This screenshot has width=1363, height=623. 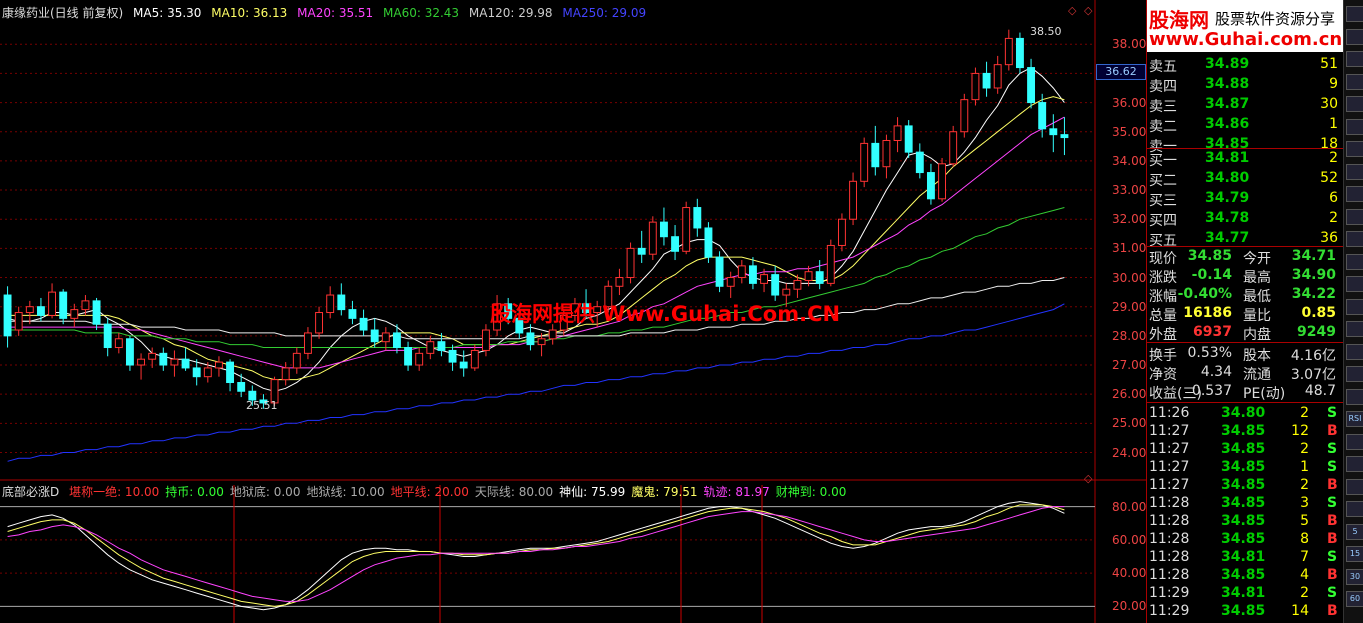 I want to click on tick-volume: 14, so click(x=1300, y=611).